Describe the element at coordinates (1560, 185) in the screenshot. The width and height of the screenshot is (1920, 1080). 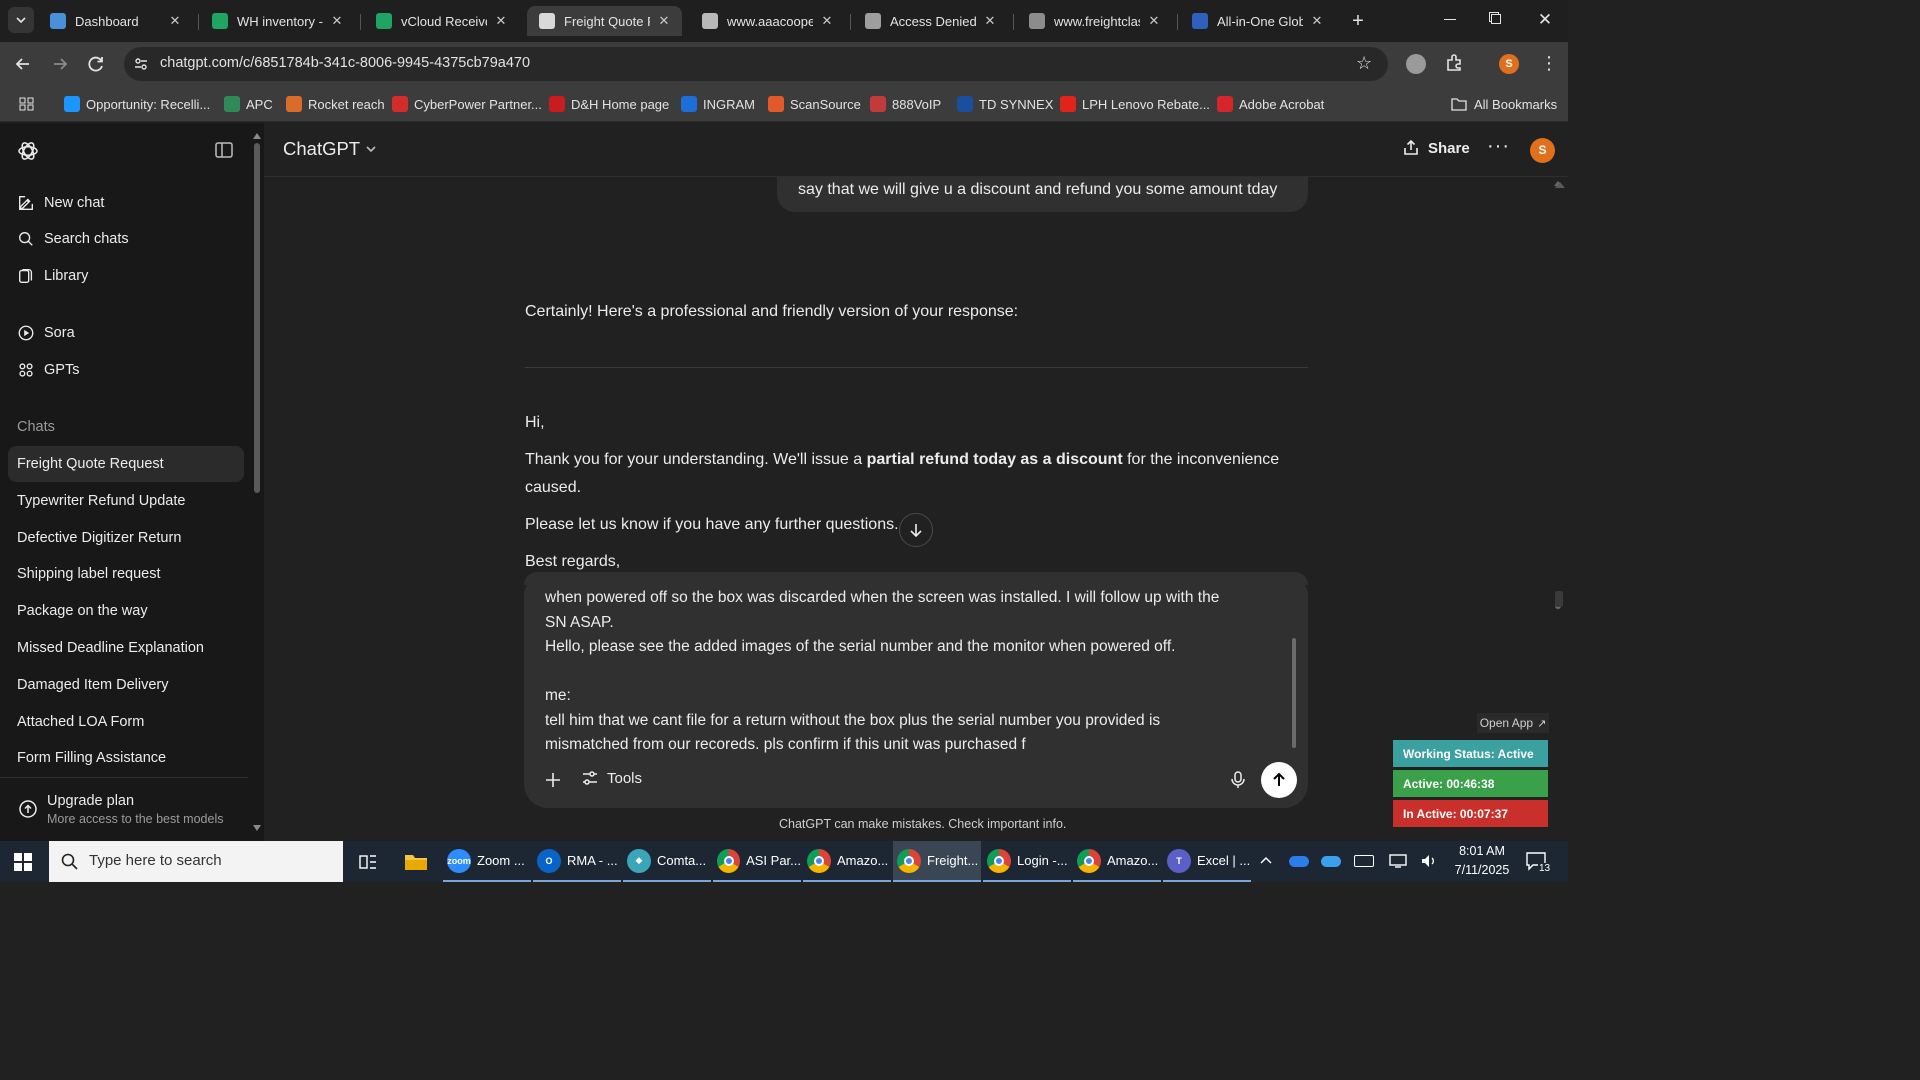
I see `page-scroll-up-arrow` at that location.